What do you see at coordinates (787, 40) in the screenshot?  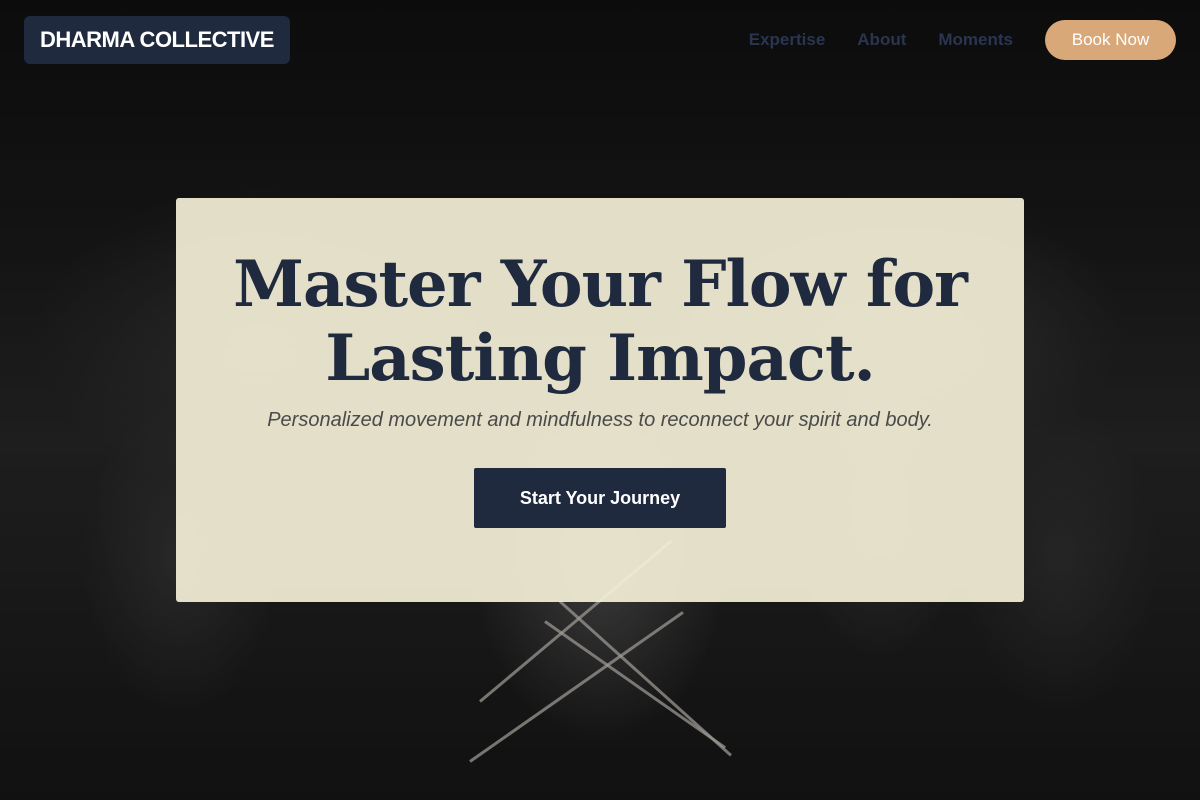 I see `nav-link-expertise: Expertise` at bounding box center [787, 40].